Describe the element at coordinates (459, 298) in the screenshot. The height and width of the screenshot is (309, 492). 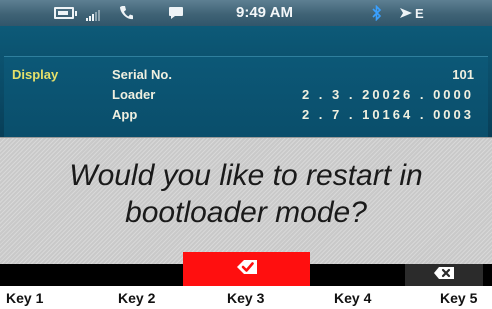
I see `key-5-label: Key 5` at that location.